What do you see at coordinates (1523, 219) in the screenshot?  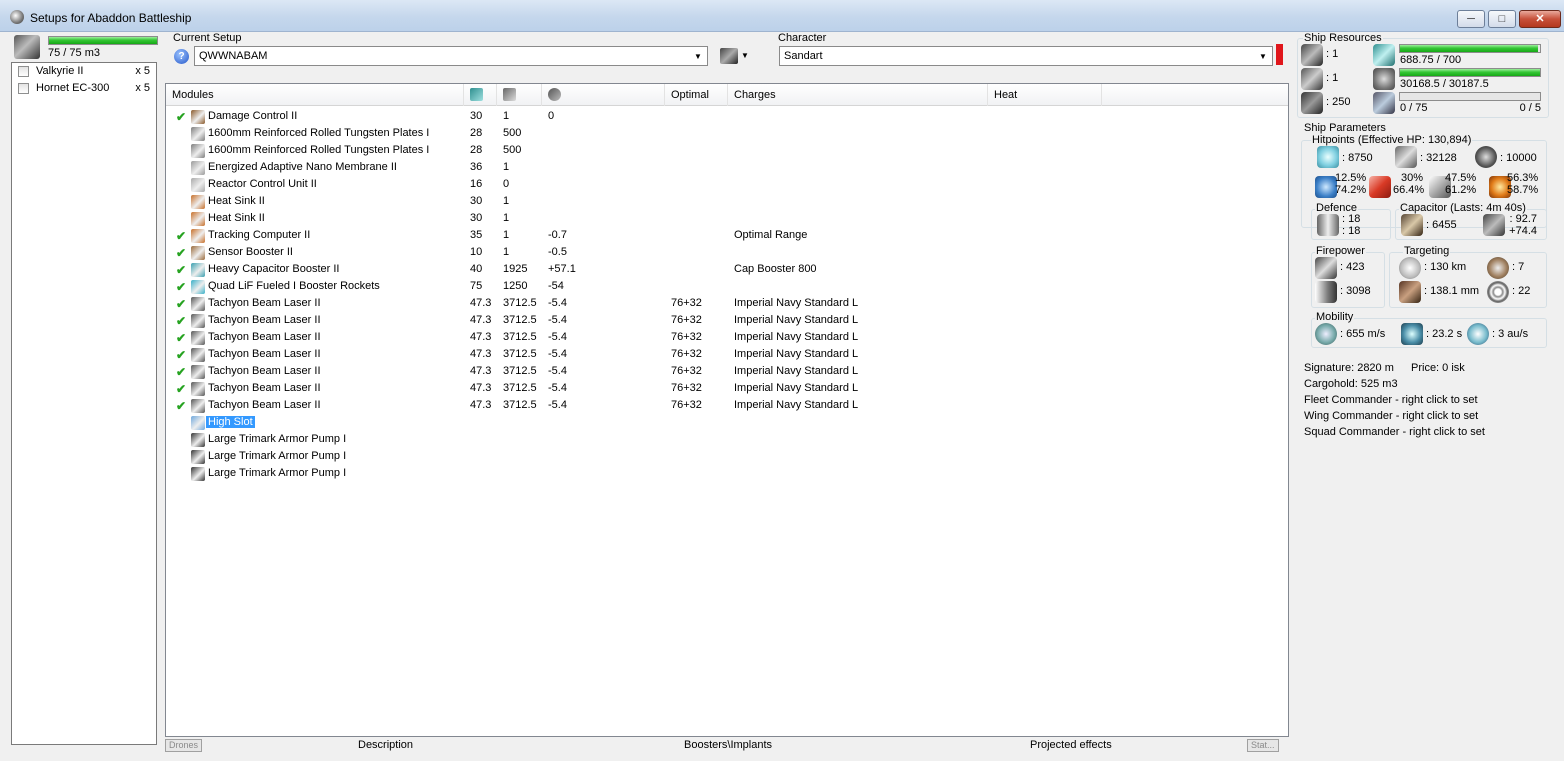 I see `capacitor-rate-1: : 92.7` at bounding box center [1523, 219].